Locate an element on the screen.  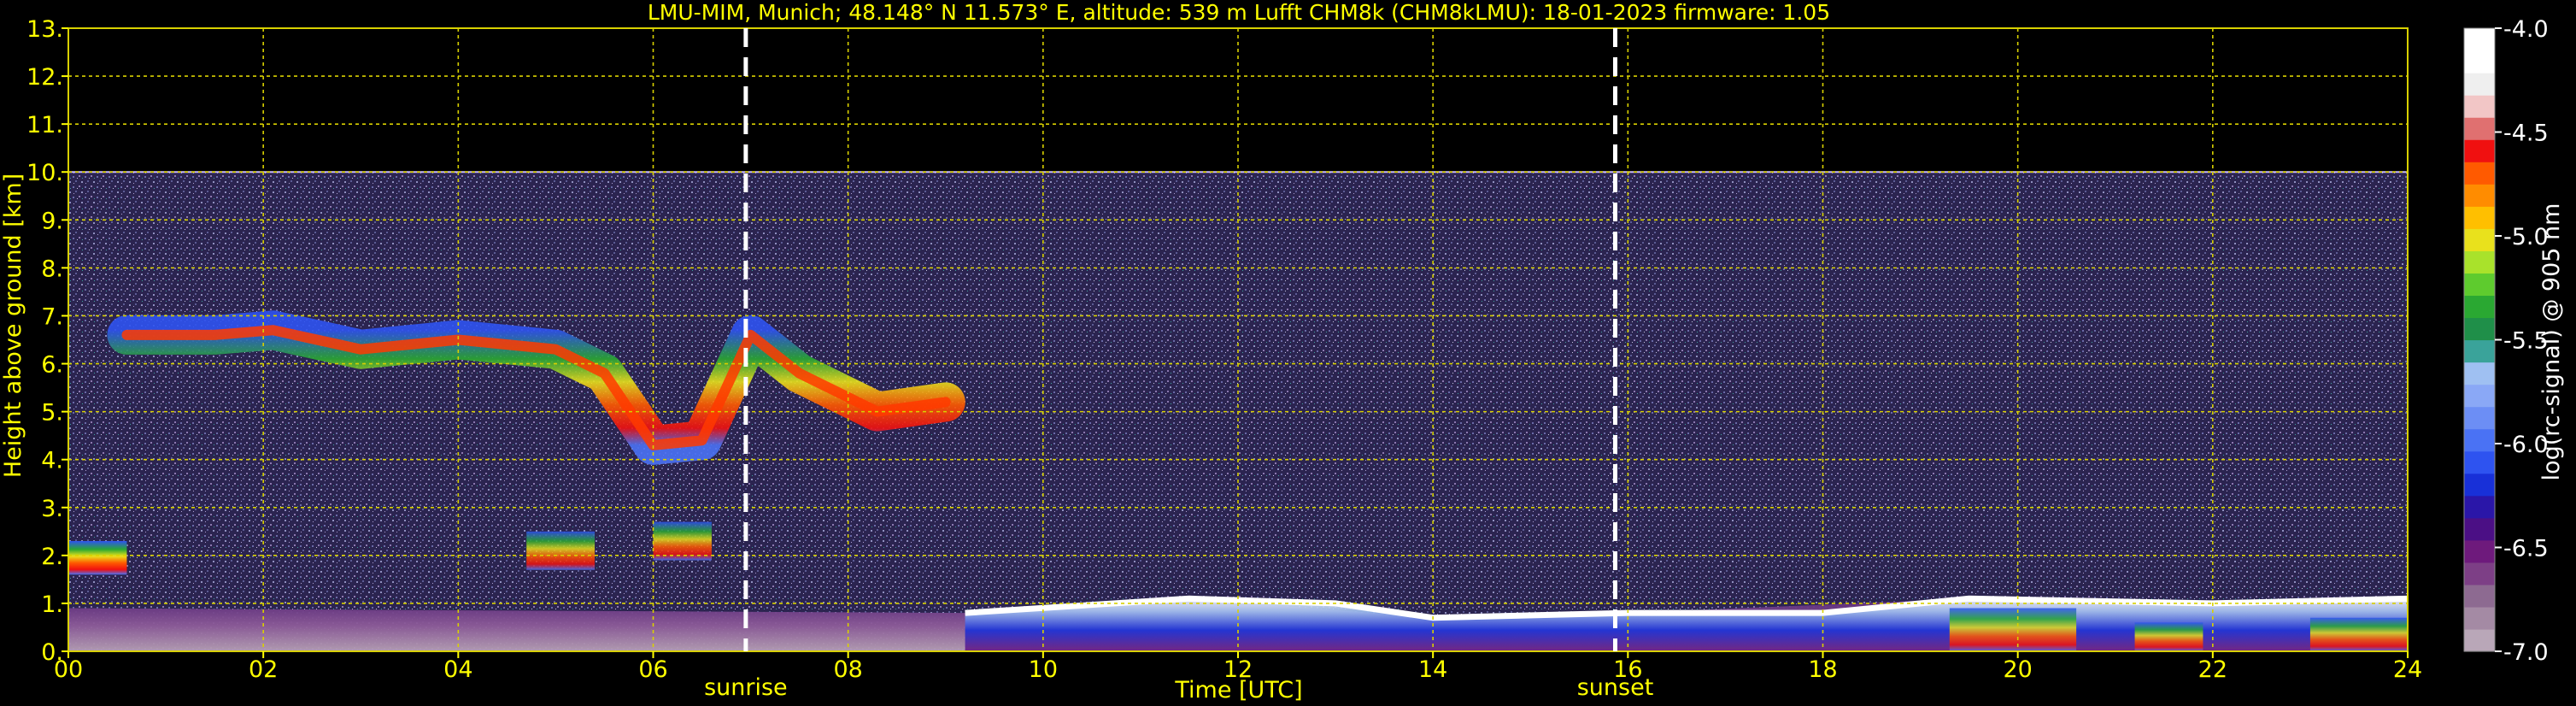
y-tick-label: 2. is located at coordinates (52, 557).